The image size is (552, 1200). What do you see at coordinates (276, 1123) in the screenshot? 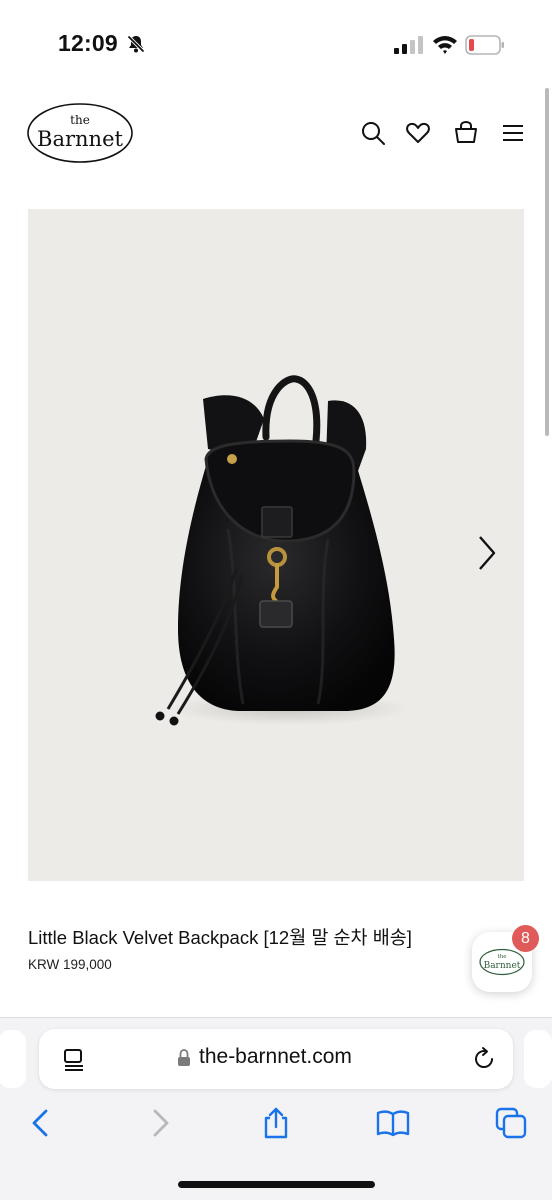
I see `share-icon` at bounding box center [276, 1123].